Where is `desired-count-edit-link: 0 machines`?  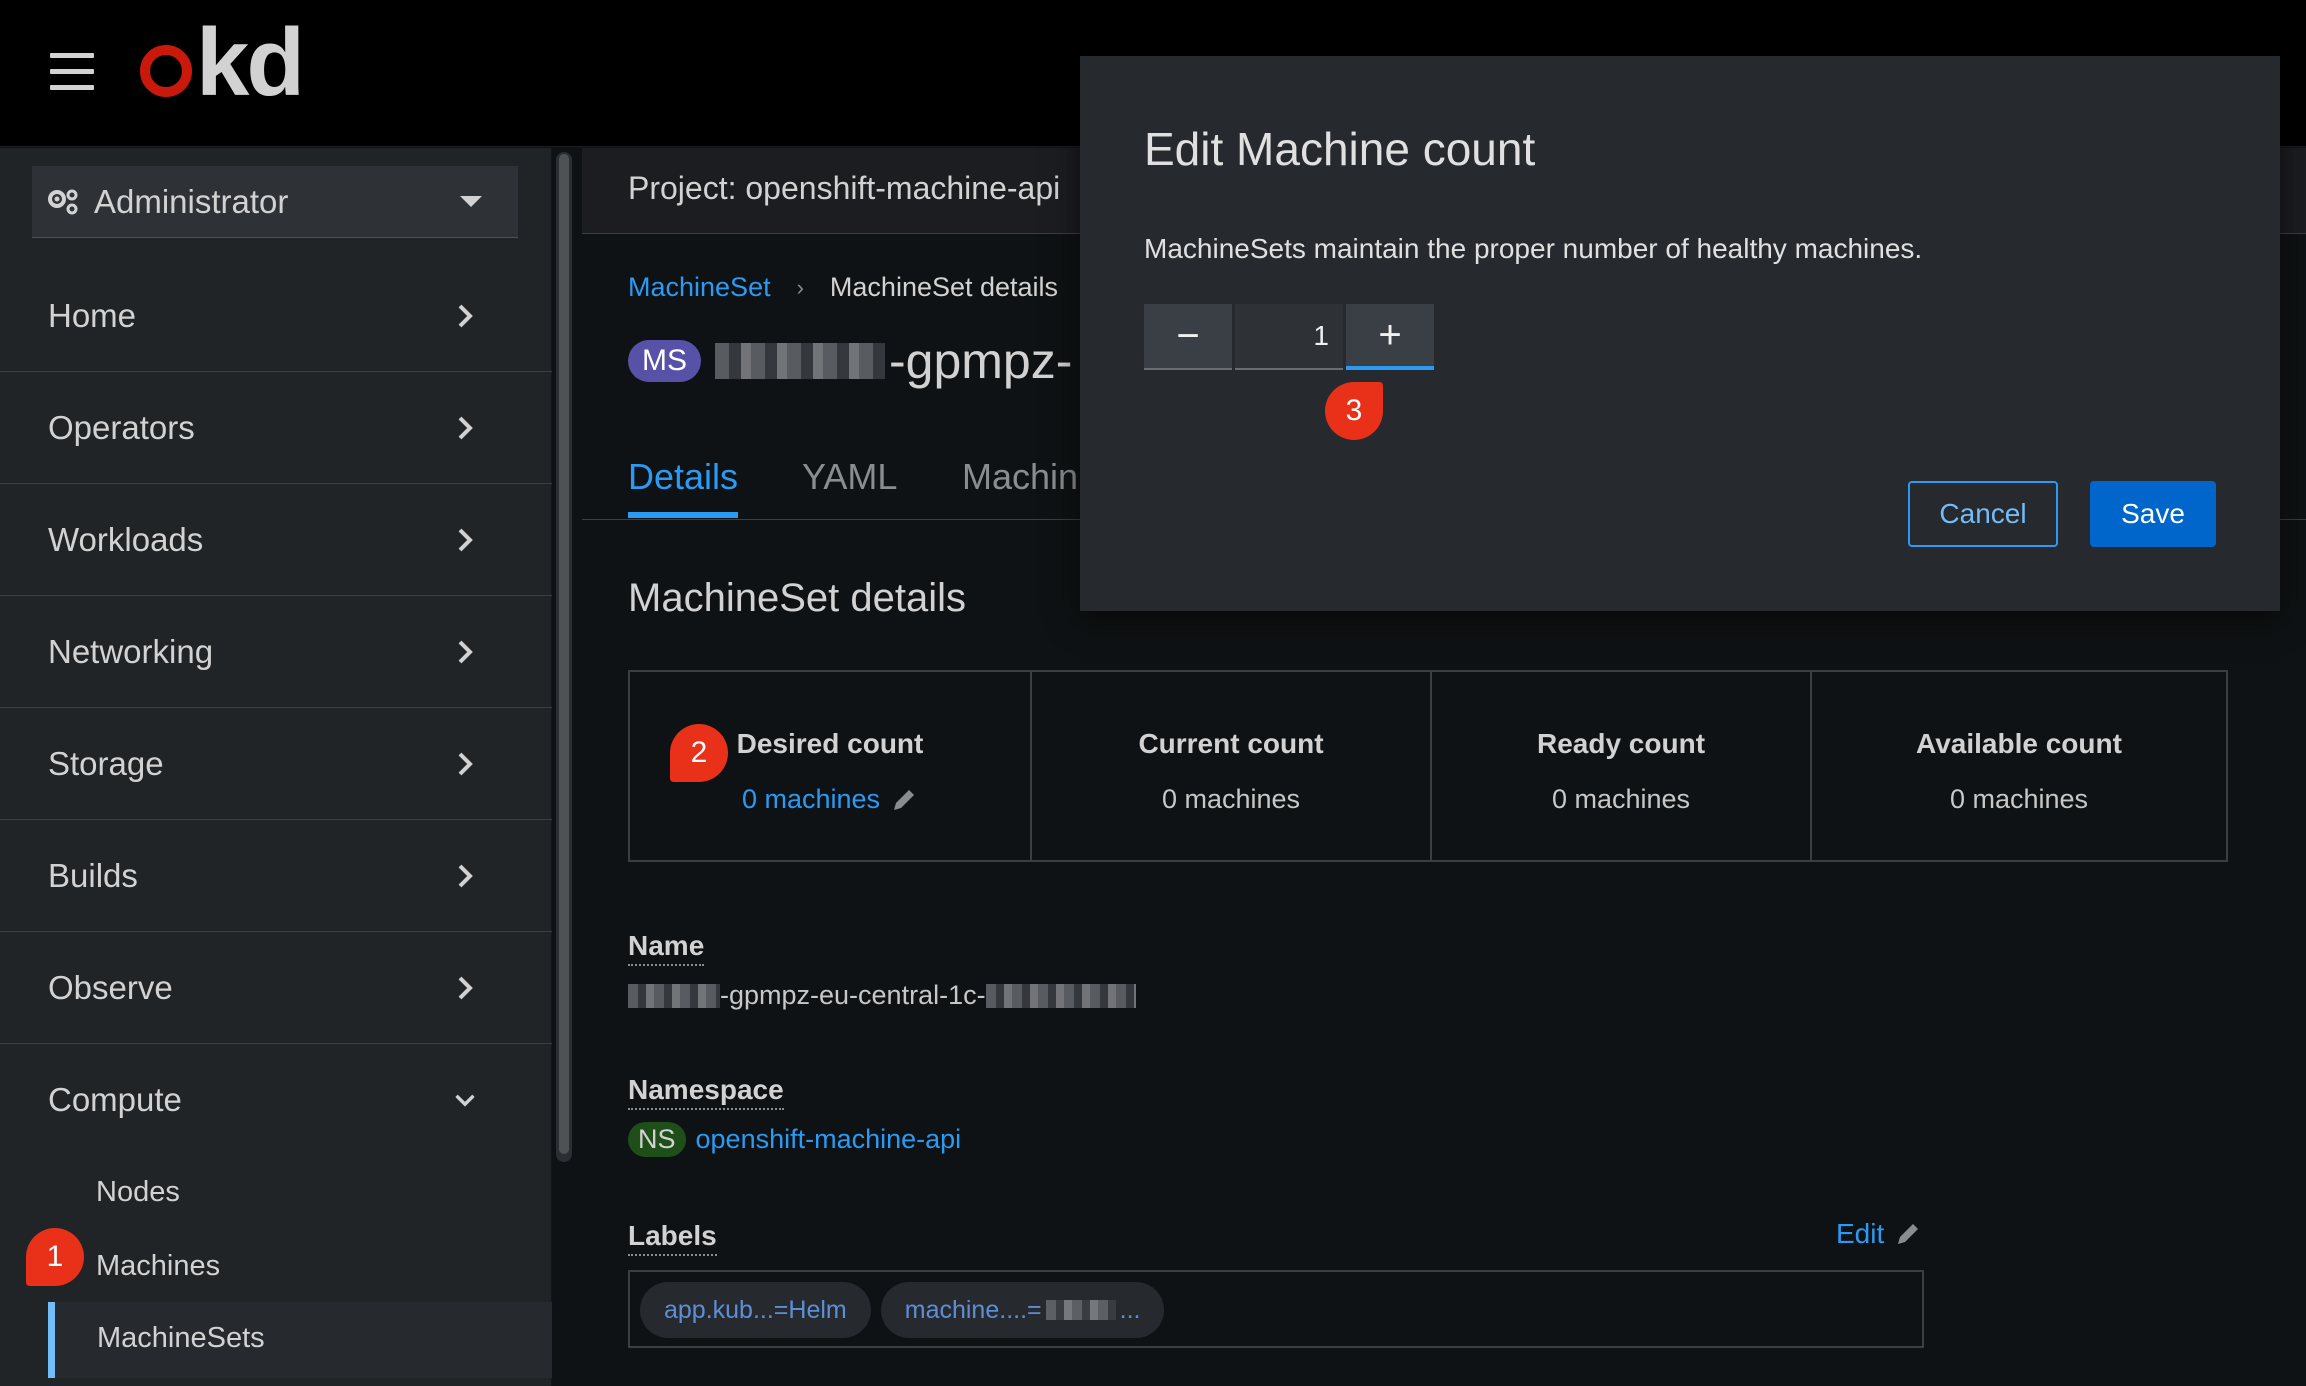
desired-count-edit-link: 0 machines is located at coordinates (830, 799).